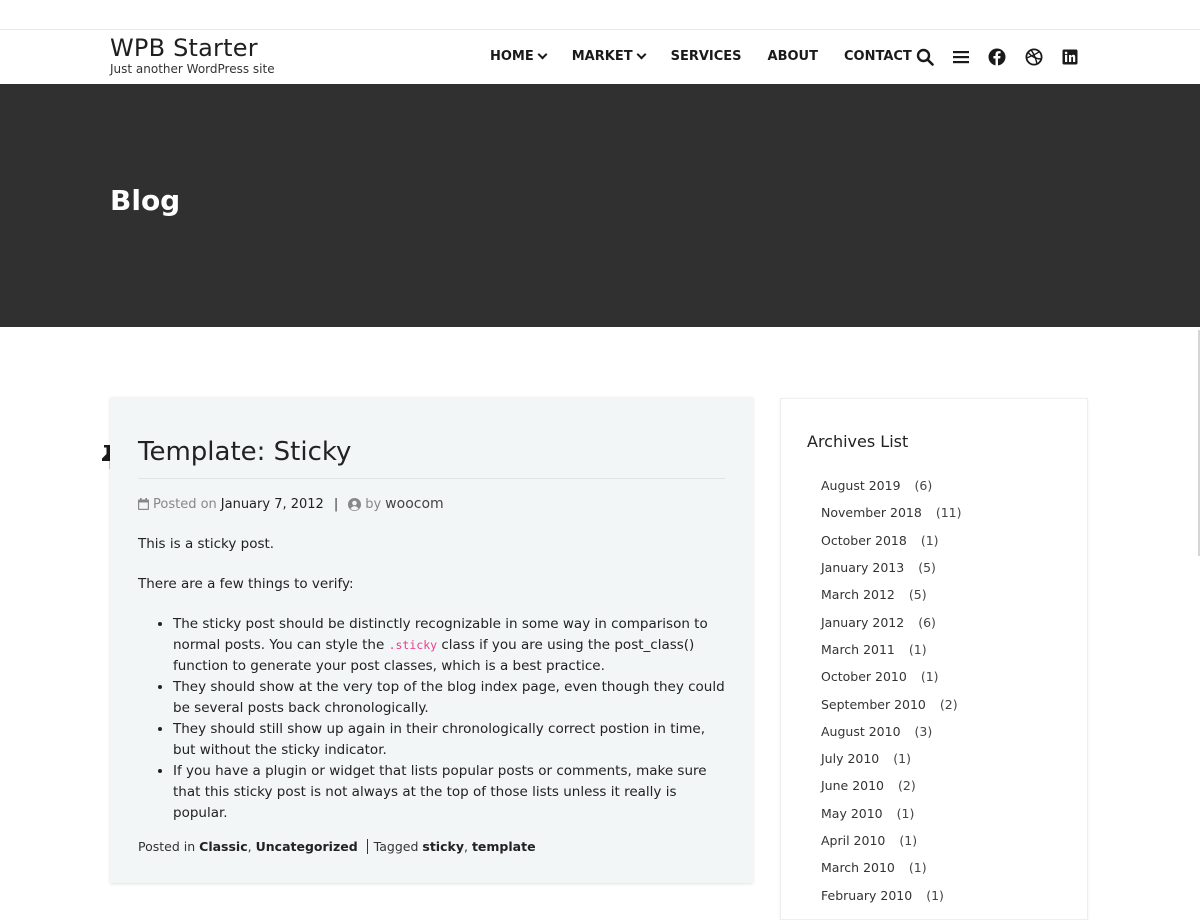 The height and width of the screenshot is (920, 1200). I want to click on list-item: January 2013 (5), so click(891, 567).